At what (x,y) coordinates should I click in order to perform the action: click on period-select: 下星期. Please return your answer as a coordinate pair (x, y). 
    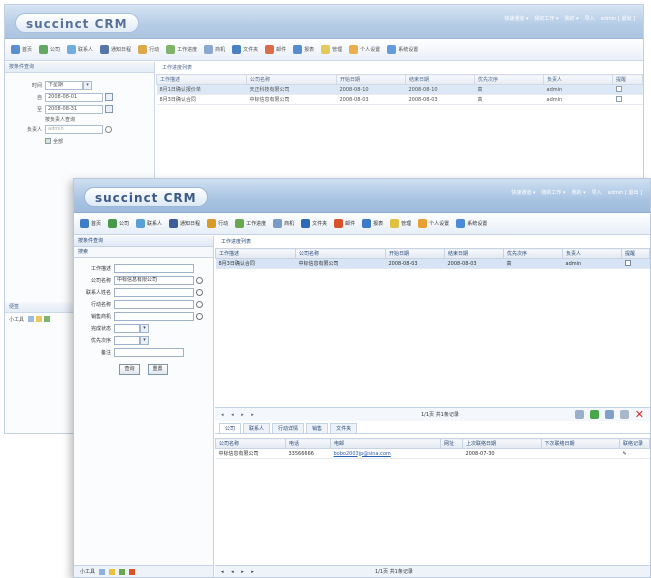
    Looking at the image, I should click on (64, 85).